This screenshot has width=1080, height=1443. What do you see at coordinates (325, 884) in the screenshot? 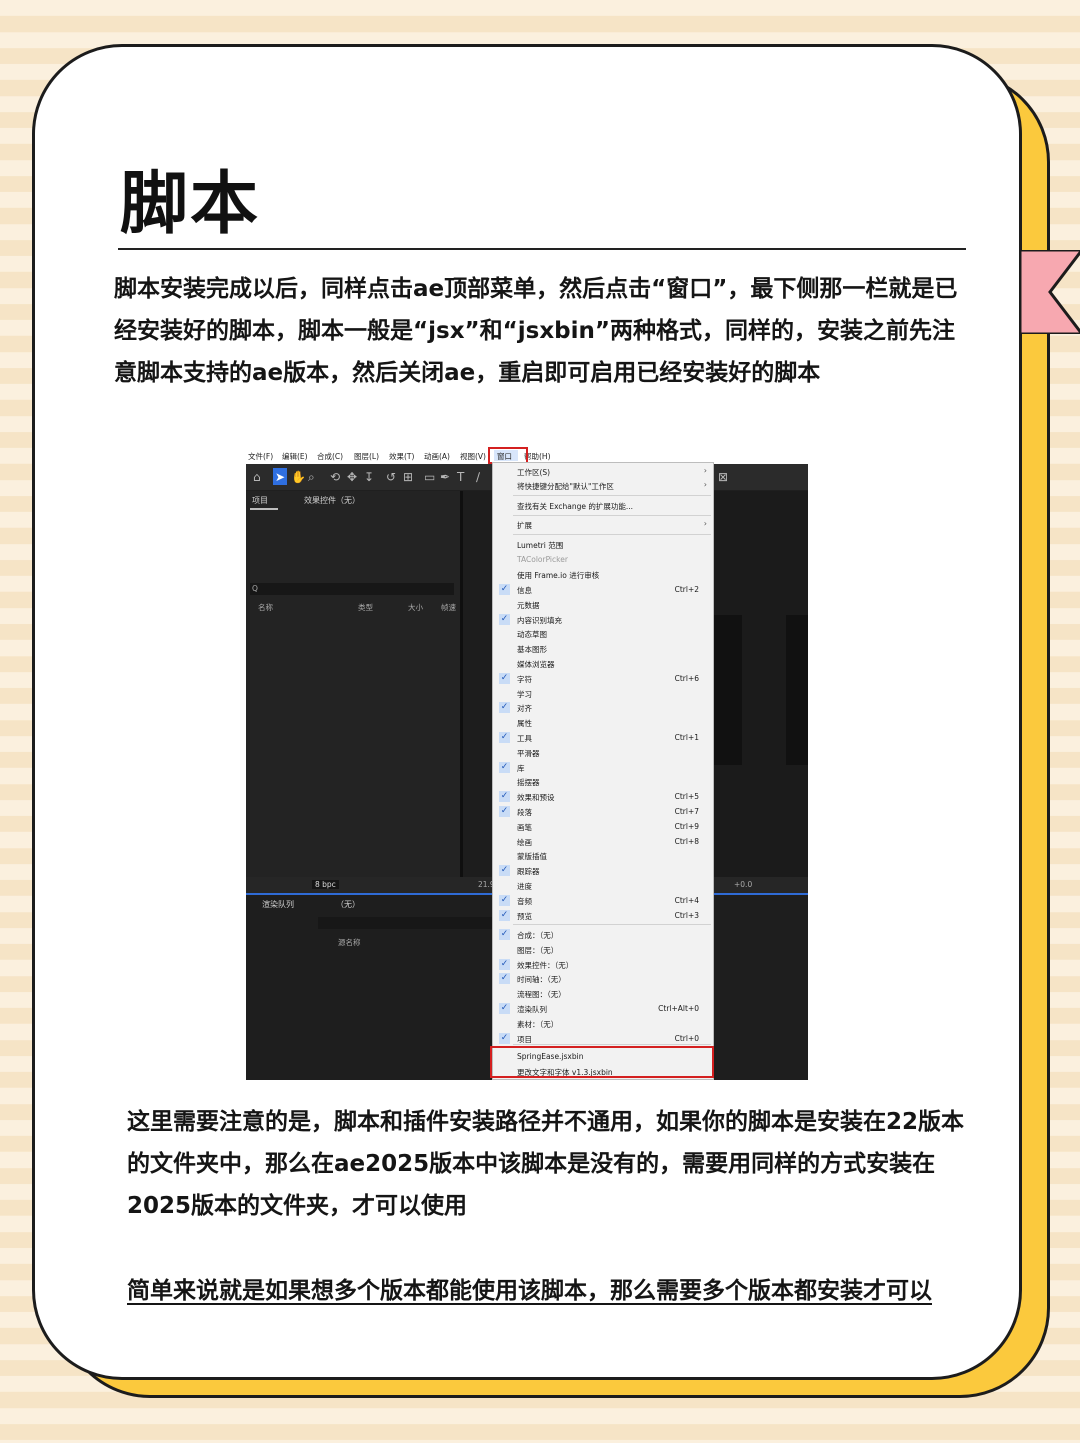
I see `bpc-indicator: 8 bpc` at bounding box center [325, 884].